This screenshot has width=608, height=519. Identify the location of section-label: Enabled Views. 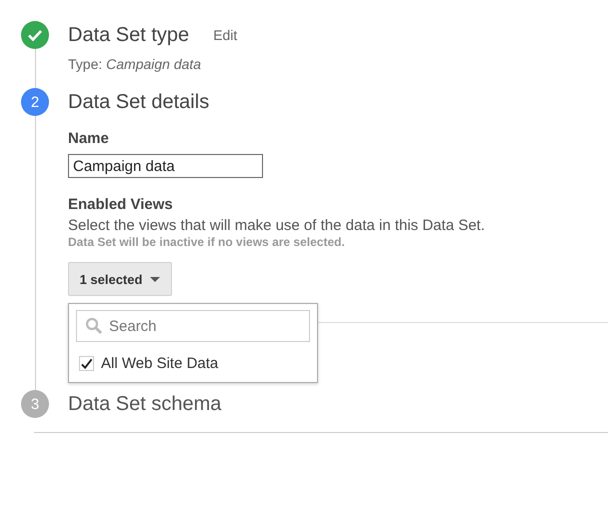
(121, 204).